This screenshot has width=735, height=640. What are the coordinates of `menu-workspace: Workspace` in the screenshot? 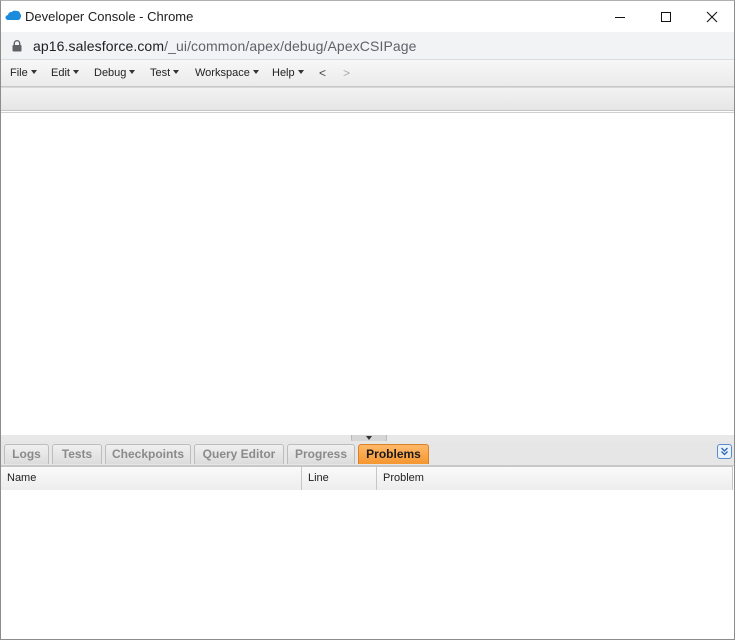 It's located at (227, 73).